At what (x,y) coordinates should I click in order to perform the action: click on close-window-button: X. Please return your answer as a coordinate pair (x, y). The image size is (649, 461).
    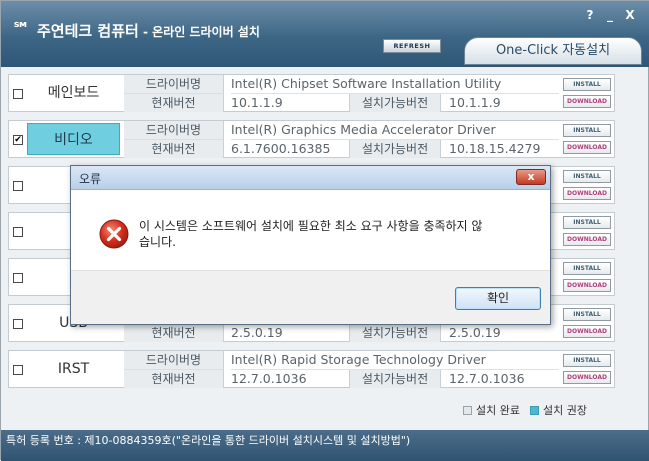
    Looking at the image, I should click on (630, 15).